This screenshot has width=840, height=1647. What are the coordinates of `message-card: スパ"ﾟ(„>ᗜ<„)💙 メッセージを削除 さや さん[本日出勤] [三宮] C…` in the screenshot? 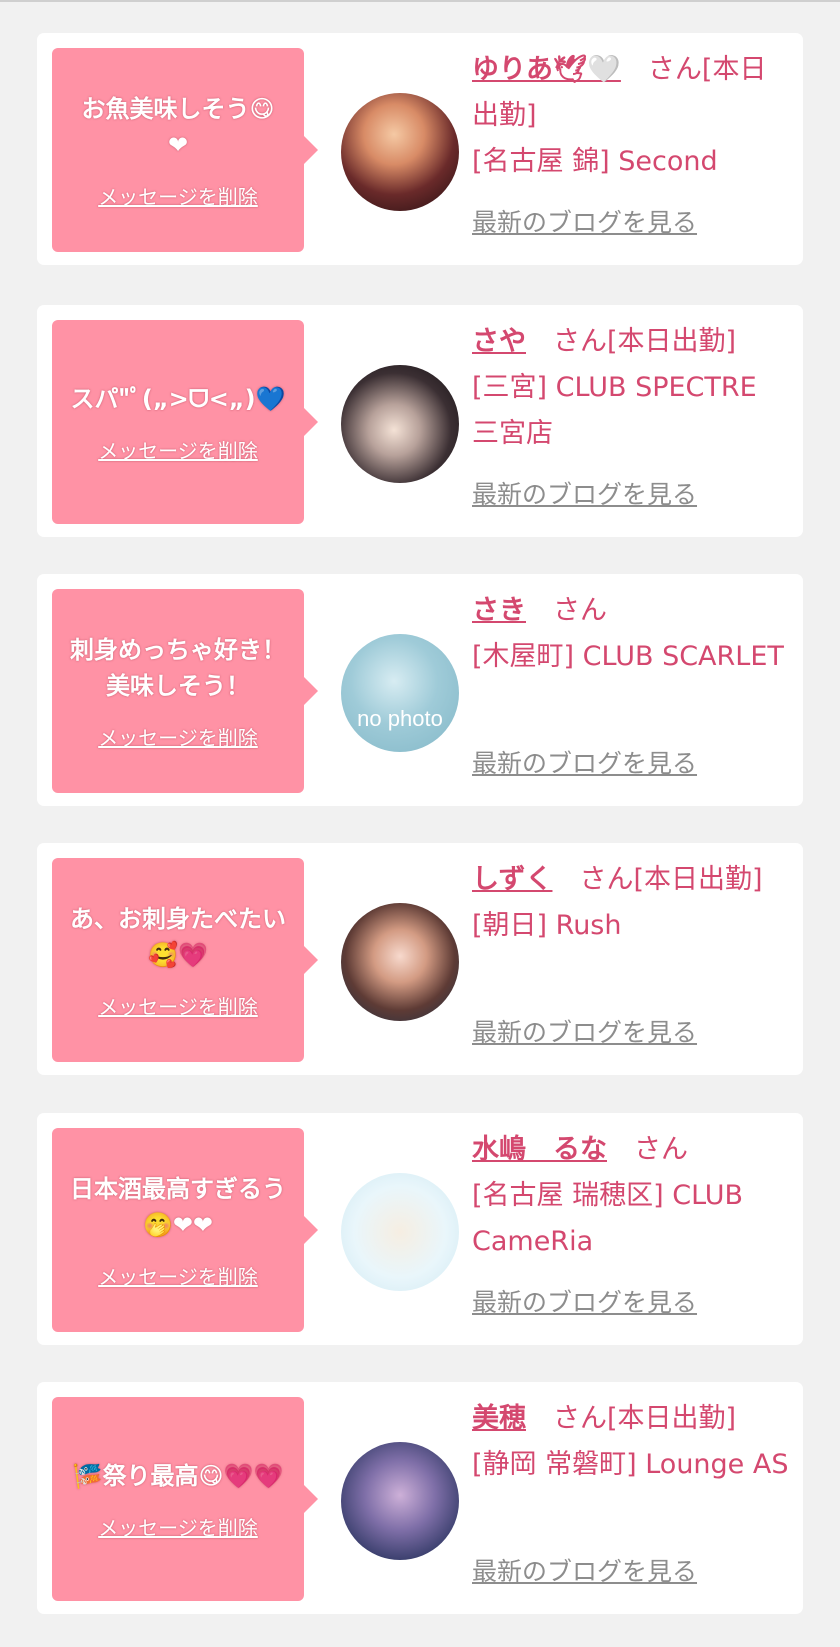 It's located at (420, 421).